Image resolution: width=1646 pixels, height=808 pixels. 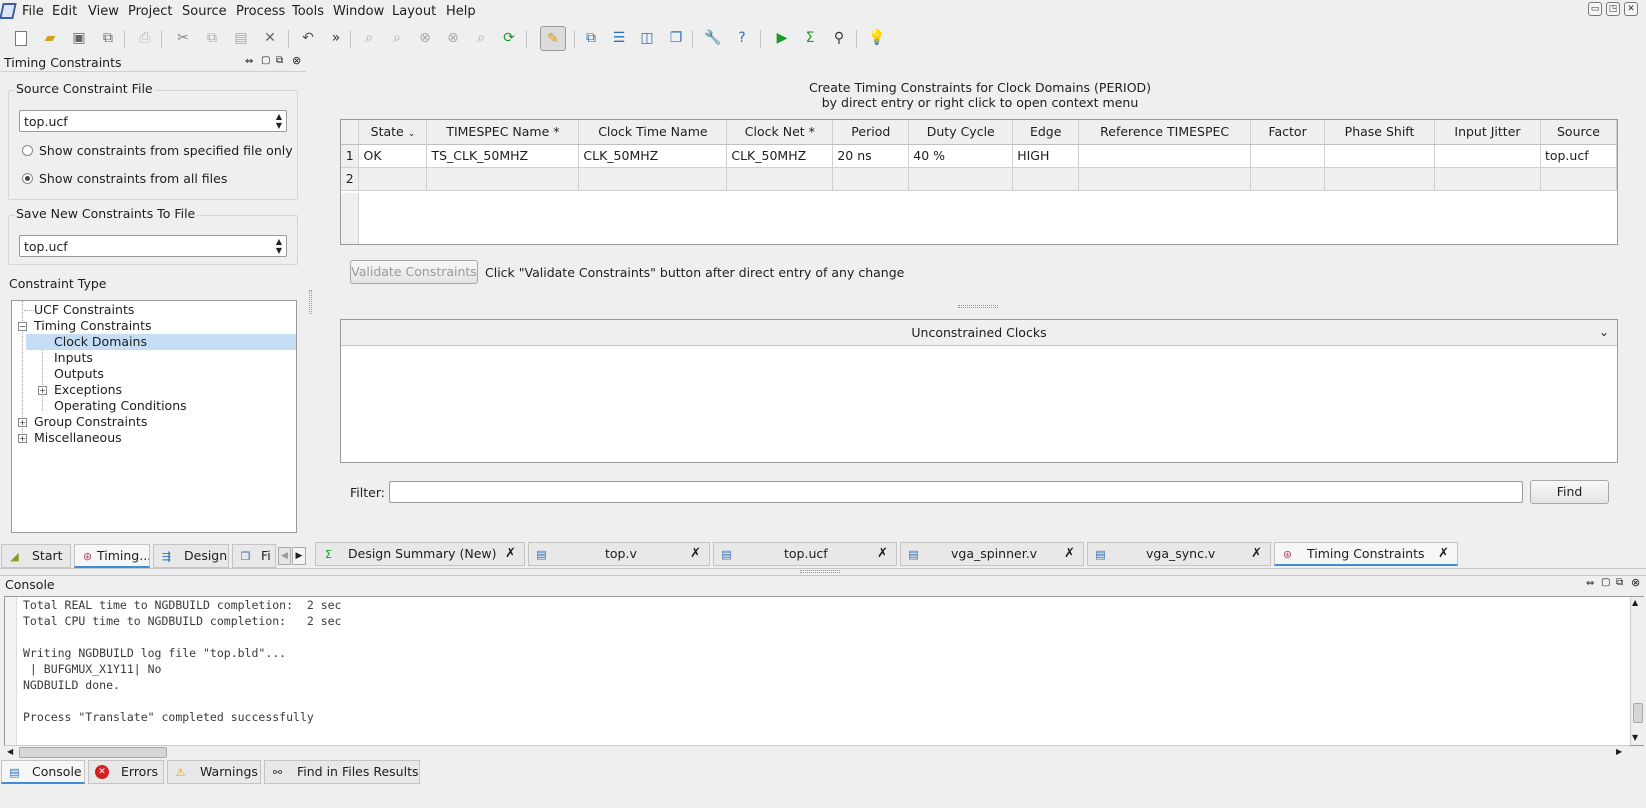 What do you see at coordinates (1179, 554) in the screenshot?
I see `tab-vga-sync: ▤ vga_sync.v ✗` at bounding box center [1179, 554].